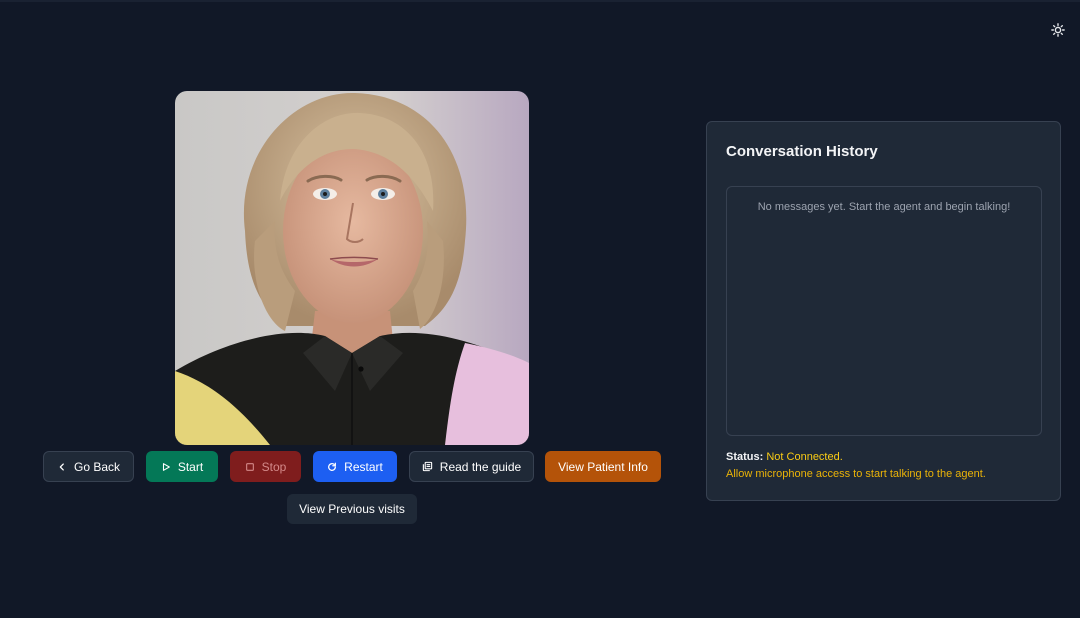  I want to click on go-back-label: Go Back, so click(97, 466).